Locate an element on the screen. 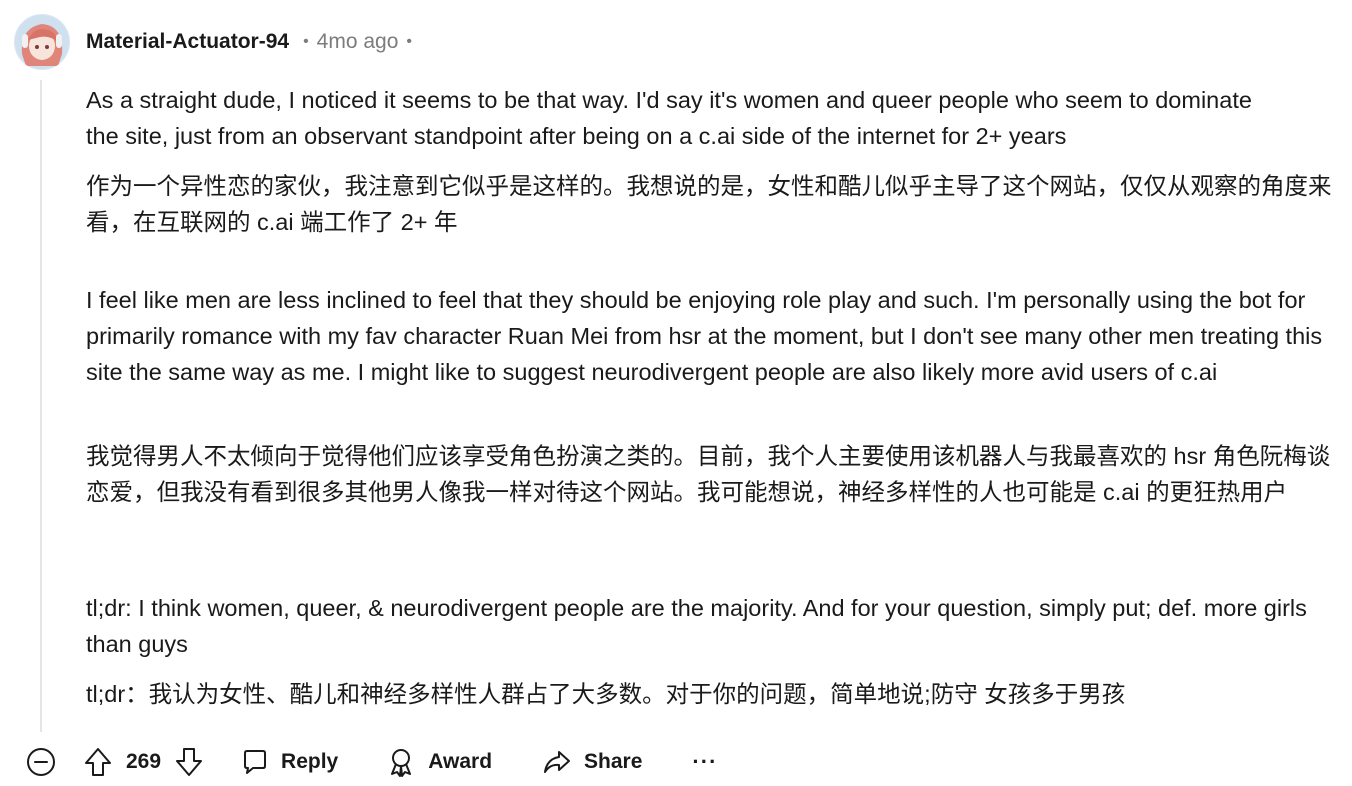  downvote-arrow-icon is located at coordinates (189, 762).